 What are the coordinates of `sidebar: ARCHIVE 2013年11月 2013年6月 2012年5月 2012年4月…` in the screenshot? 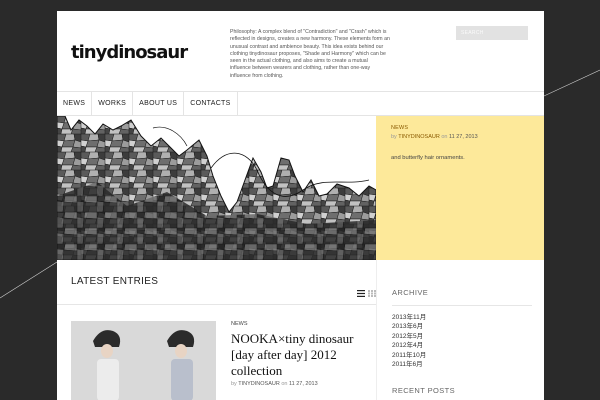 It's located at (460, 330).